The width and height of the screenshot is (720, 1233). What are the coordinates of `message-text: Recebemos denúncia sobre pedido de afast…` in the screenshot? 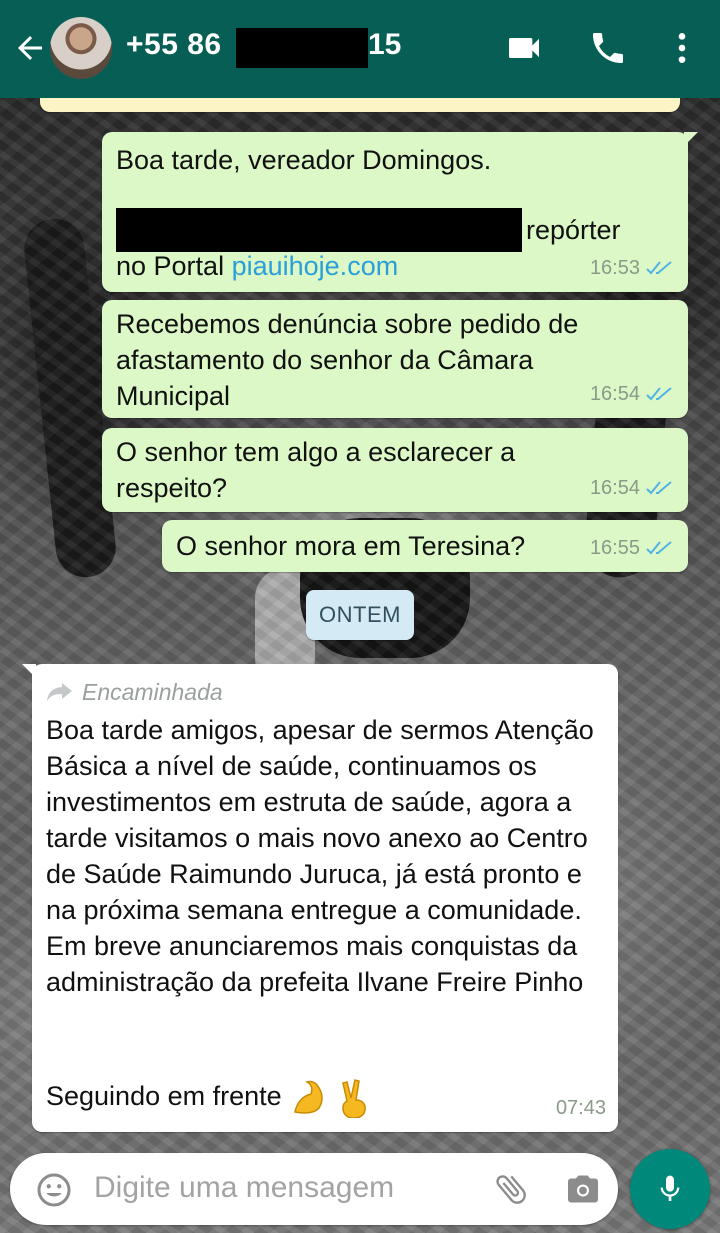 It's located at (347, 360).